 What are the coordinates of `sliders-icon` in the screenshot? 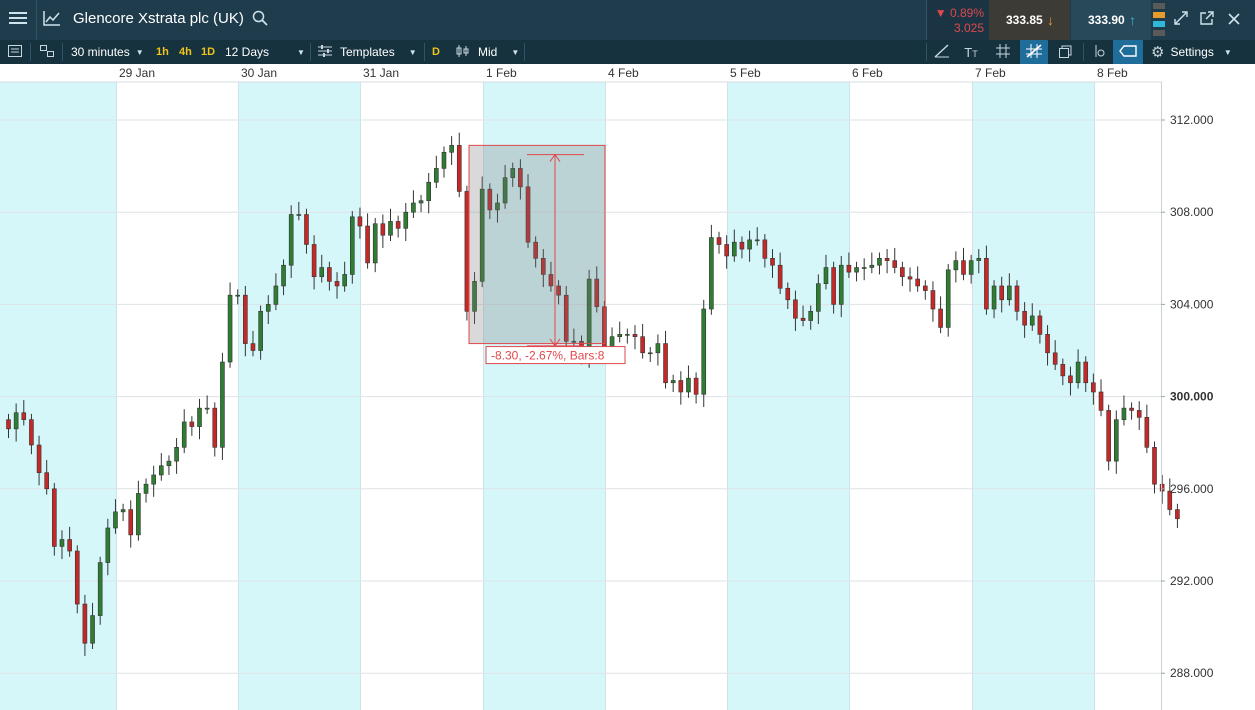 It's located at (325, 52).